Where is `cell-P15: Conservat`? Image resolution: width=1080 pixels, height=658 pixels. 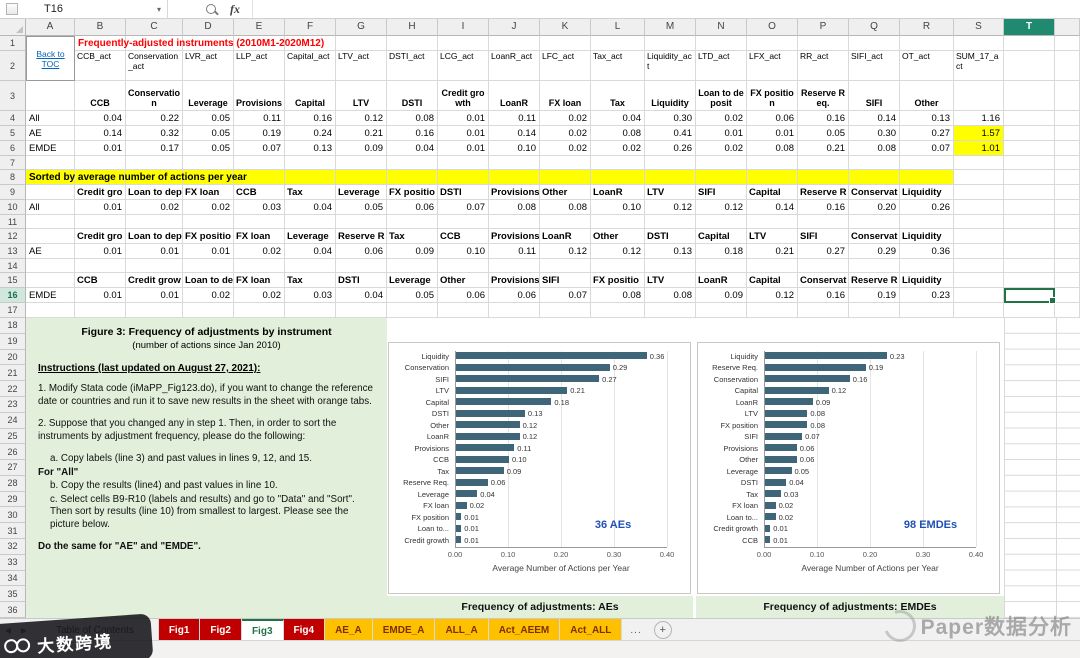 cell-P15: Conservat is located at coordinates (823, 280).